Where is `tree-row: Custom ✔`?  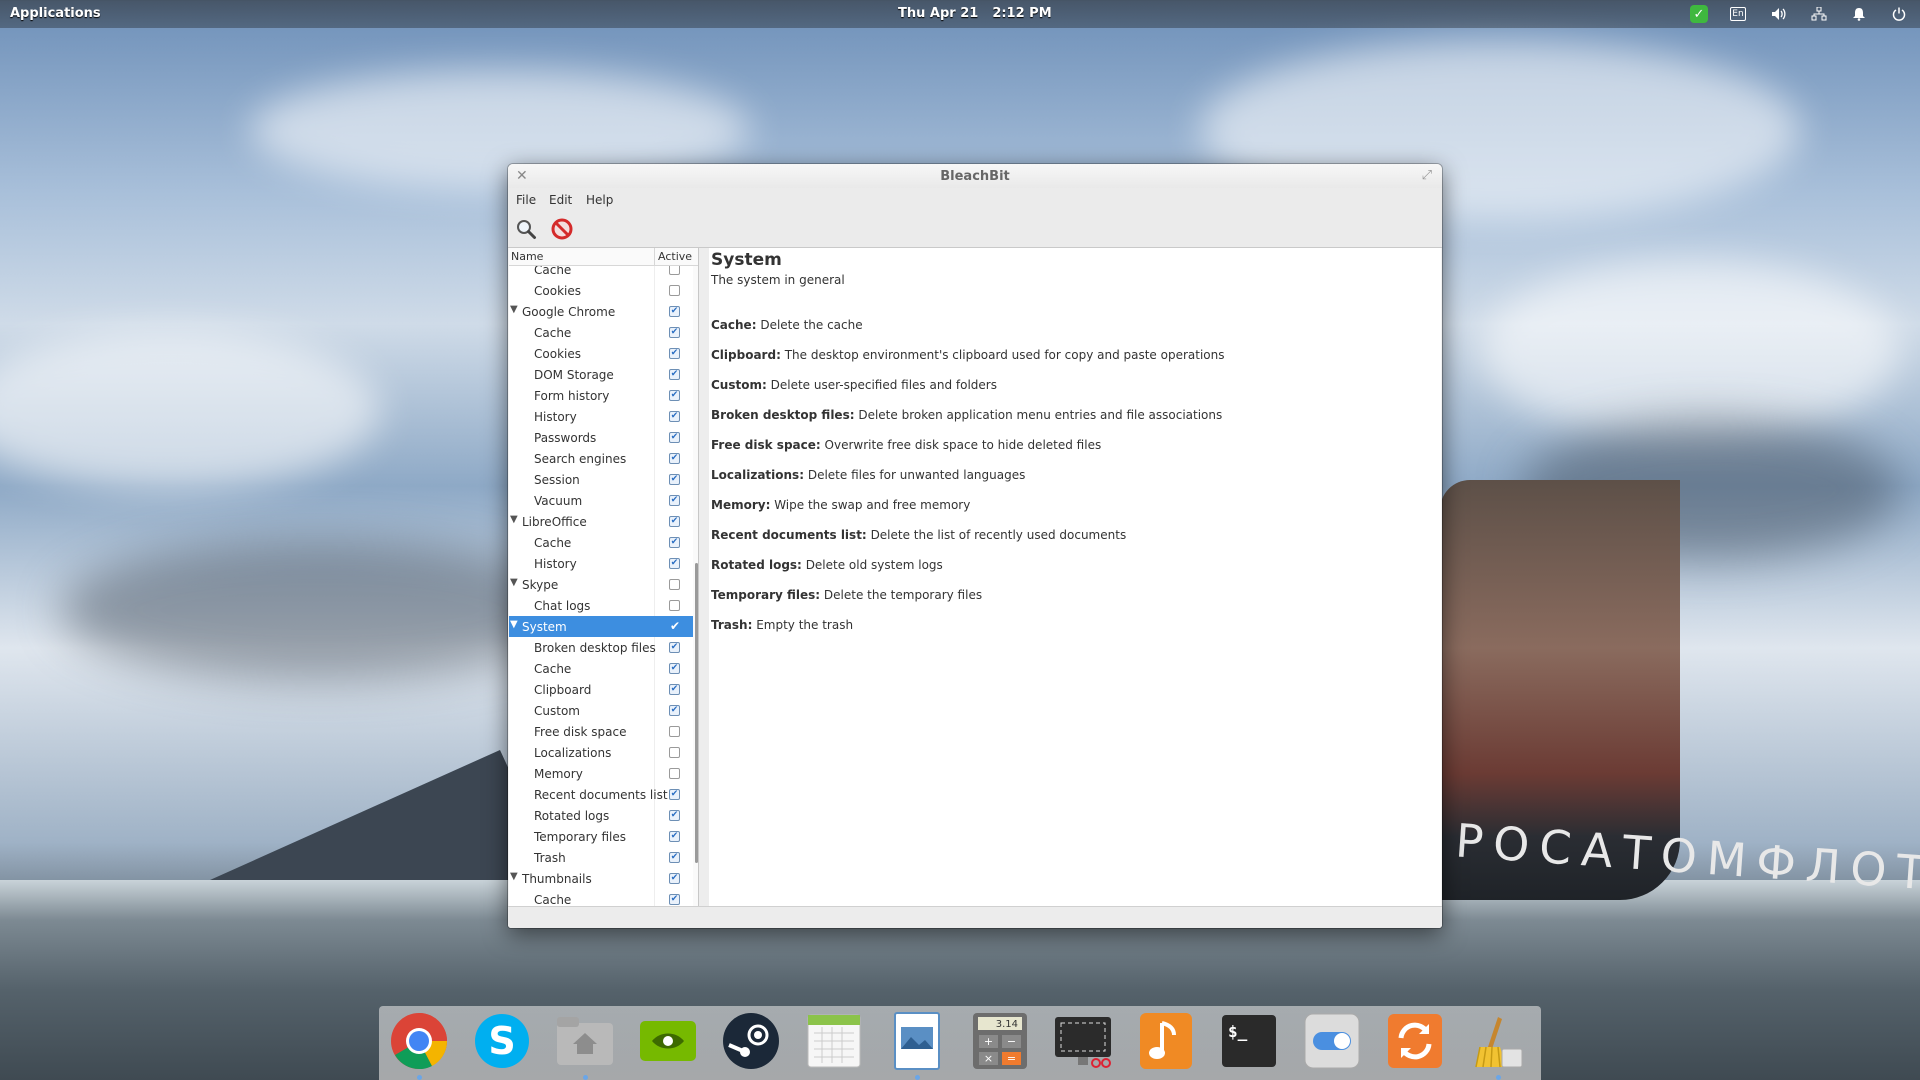
tree-row: Custom ✔ is located at coordinates (601, 710).